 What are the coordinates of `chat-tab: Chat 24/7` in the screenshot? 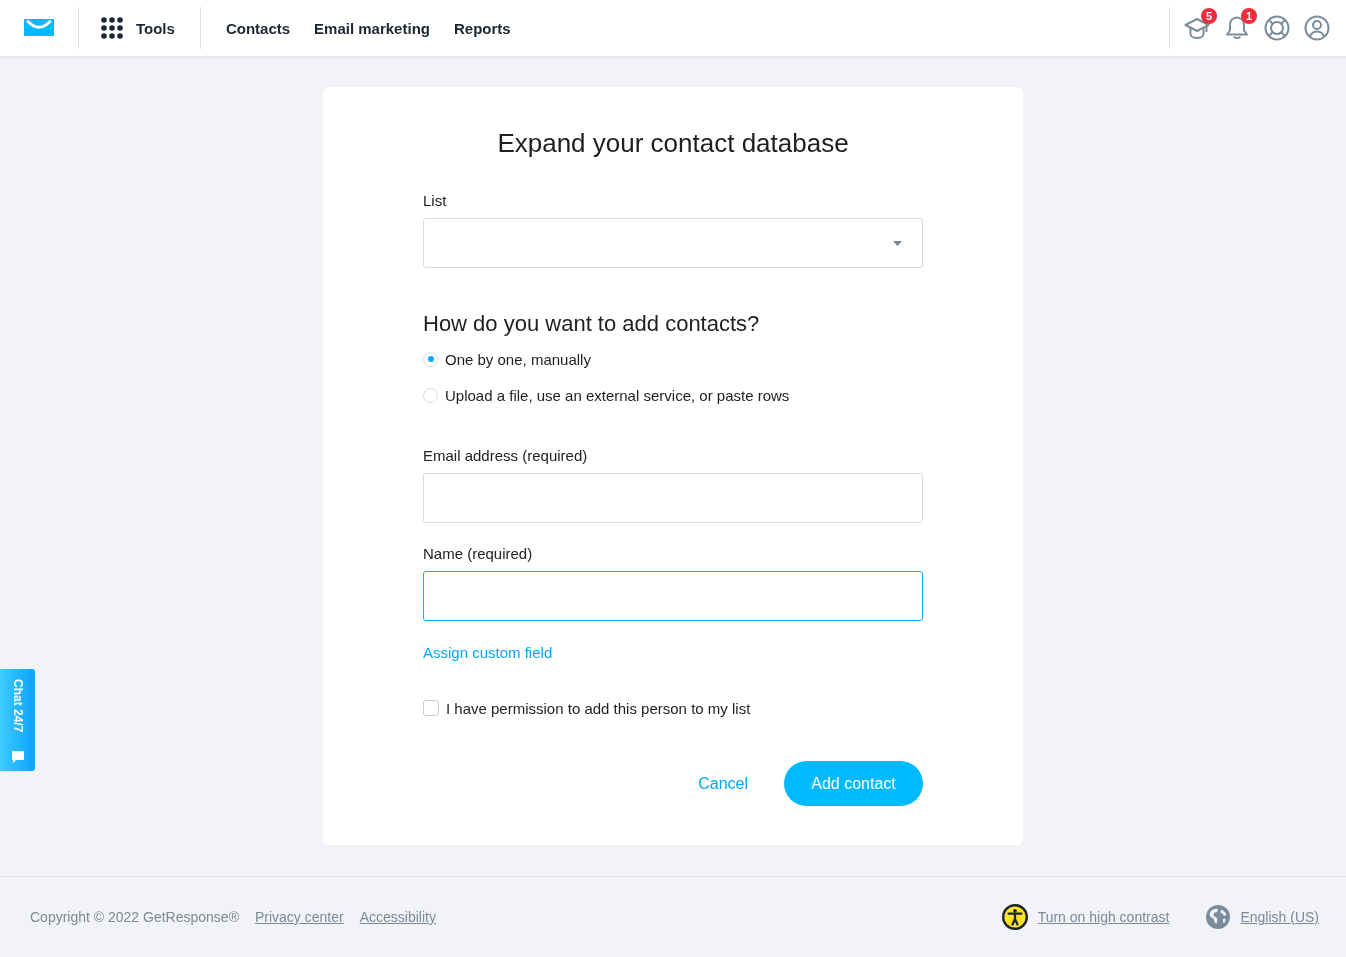 It's located at (17, 720).